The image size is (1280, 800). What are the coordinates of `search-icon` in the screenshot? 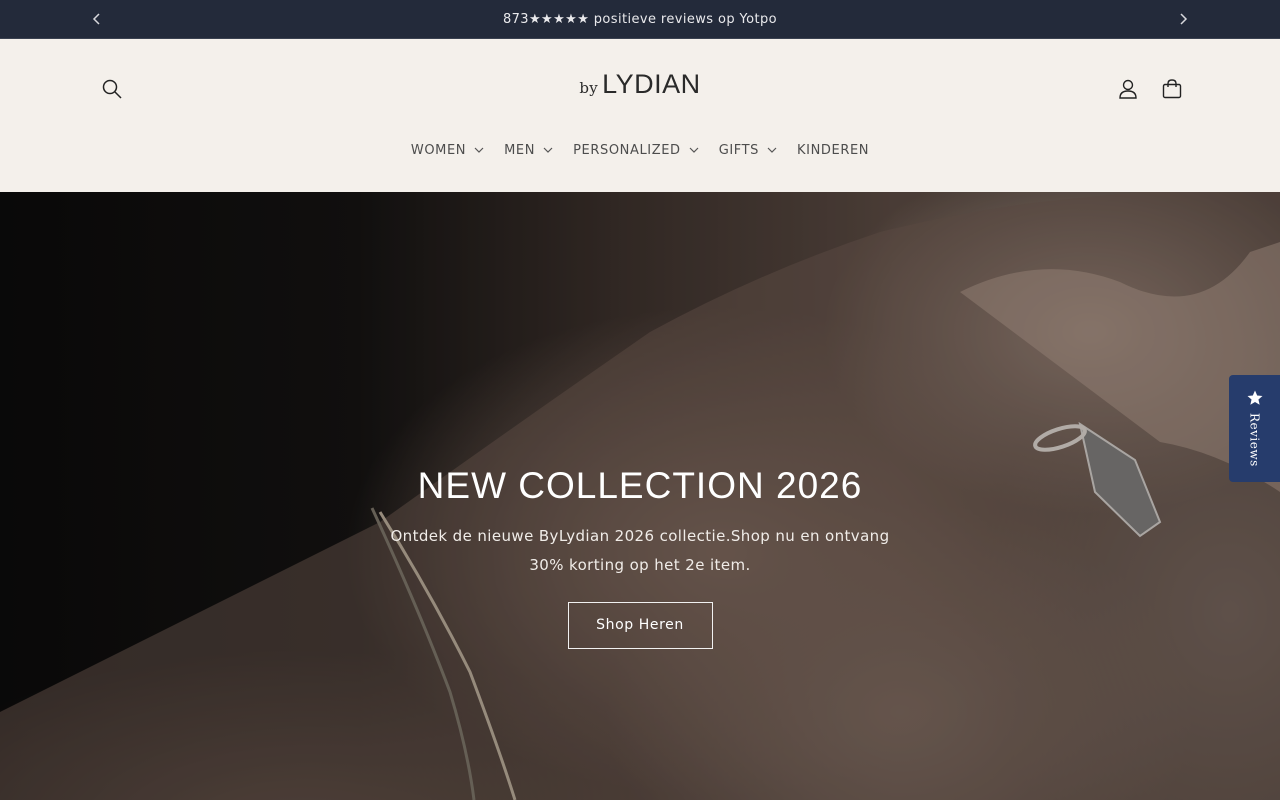 It's located at (112, 89).